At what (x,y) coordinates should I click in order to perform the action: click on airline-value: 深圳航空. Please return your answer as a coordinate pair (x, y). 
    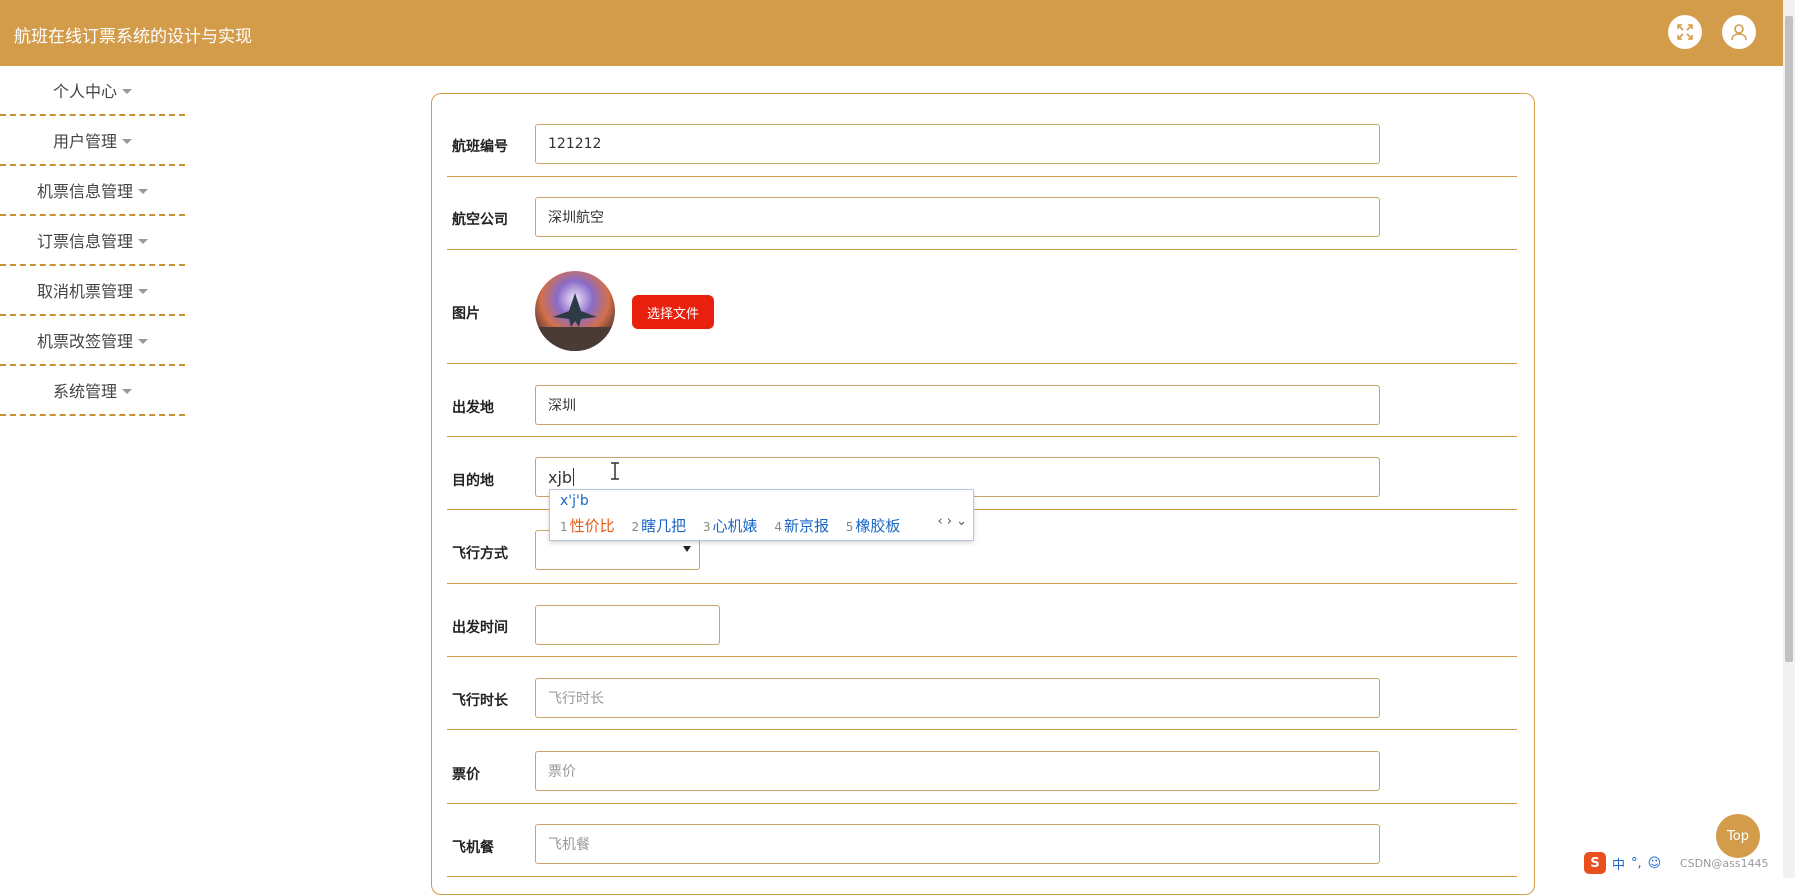
    Looking at the image, I should click on (576, 218).